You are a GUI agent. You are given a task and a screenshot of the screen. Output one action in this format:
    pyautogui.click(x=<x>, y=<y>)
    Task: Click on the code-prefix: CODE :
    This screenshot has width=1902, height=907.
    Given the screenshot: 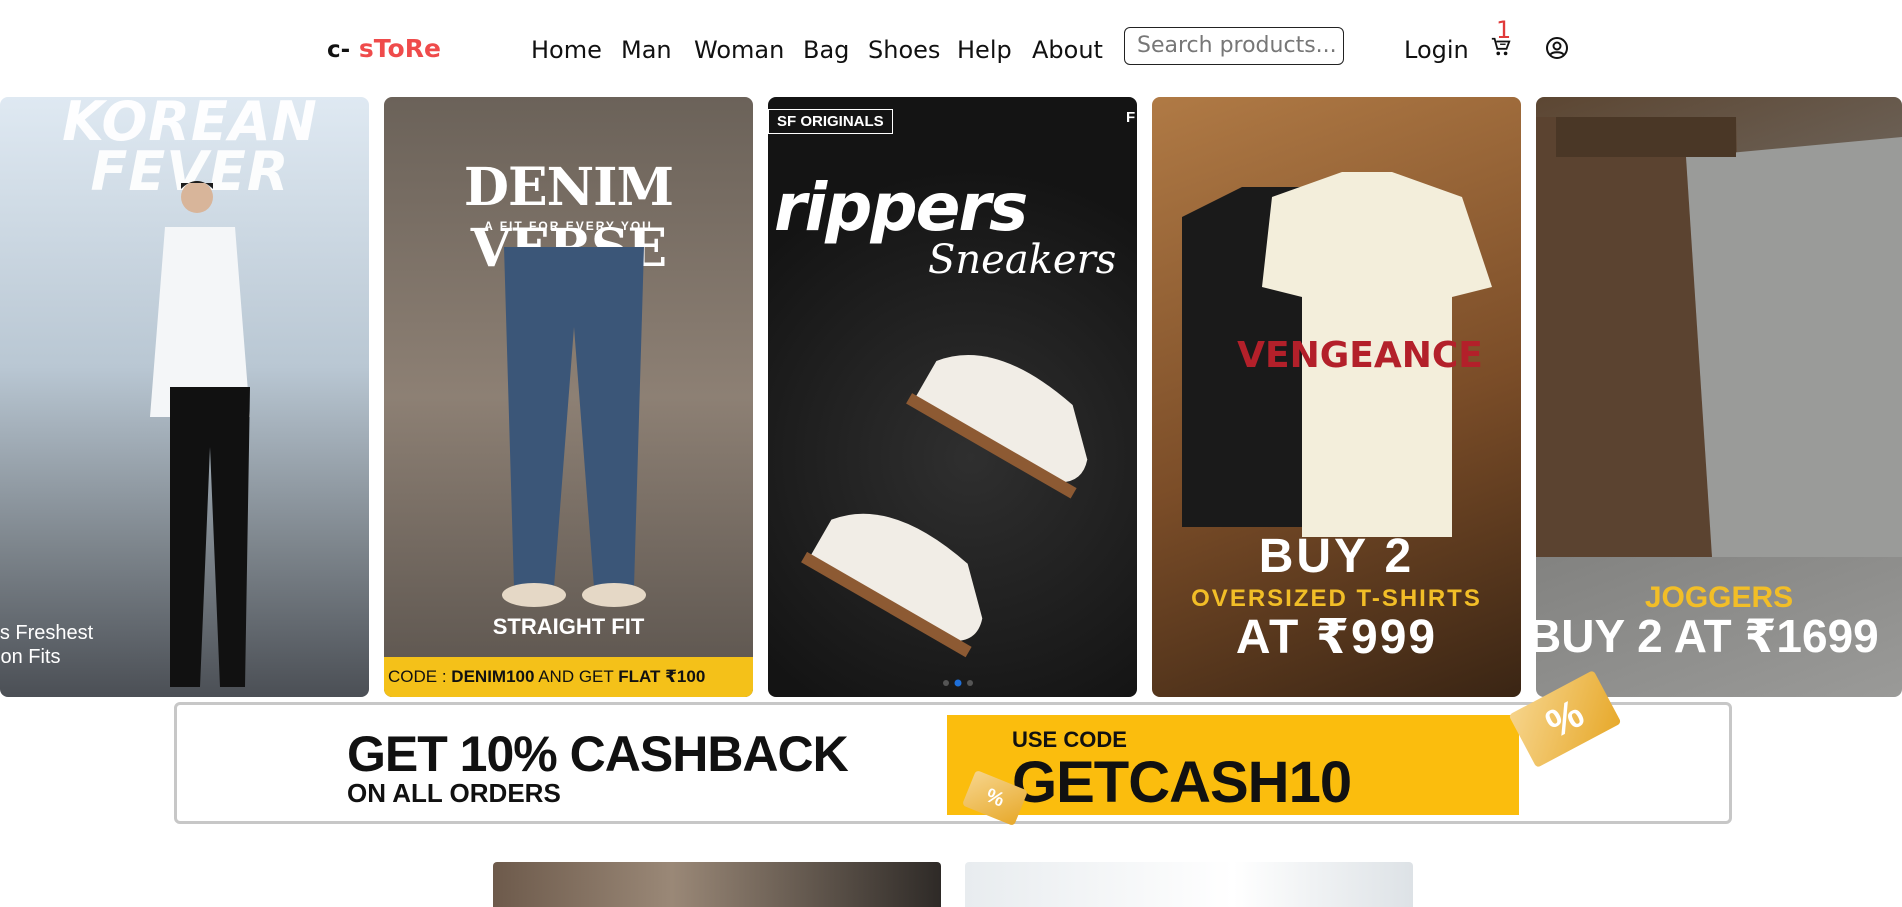 What is the action you would take?
    pyautogui.click(x=420, y=676)
    